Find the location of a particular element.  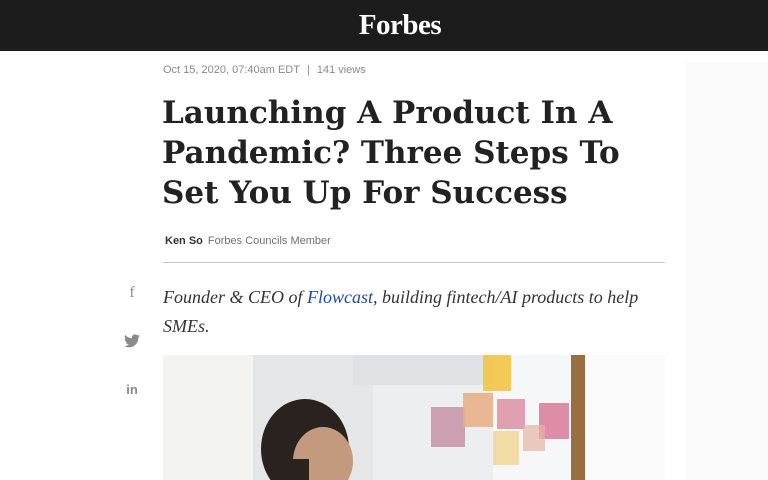

top-navigation-bar: Forbes is located at coordinates (384, 25).